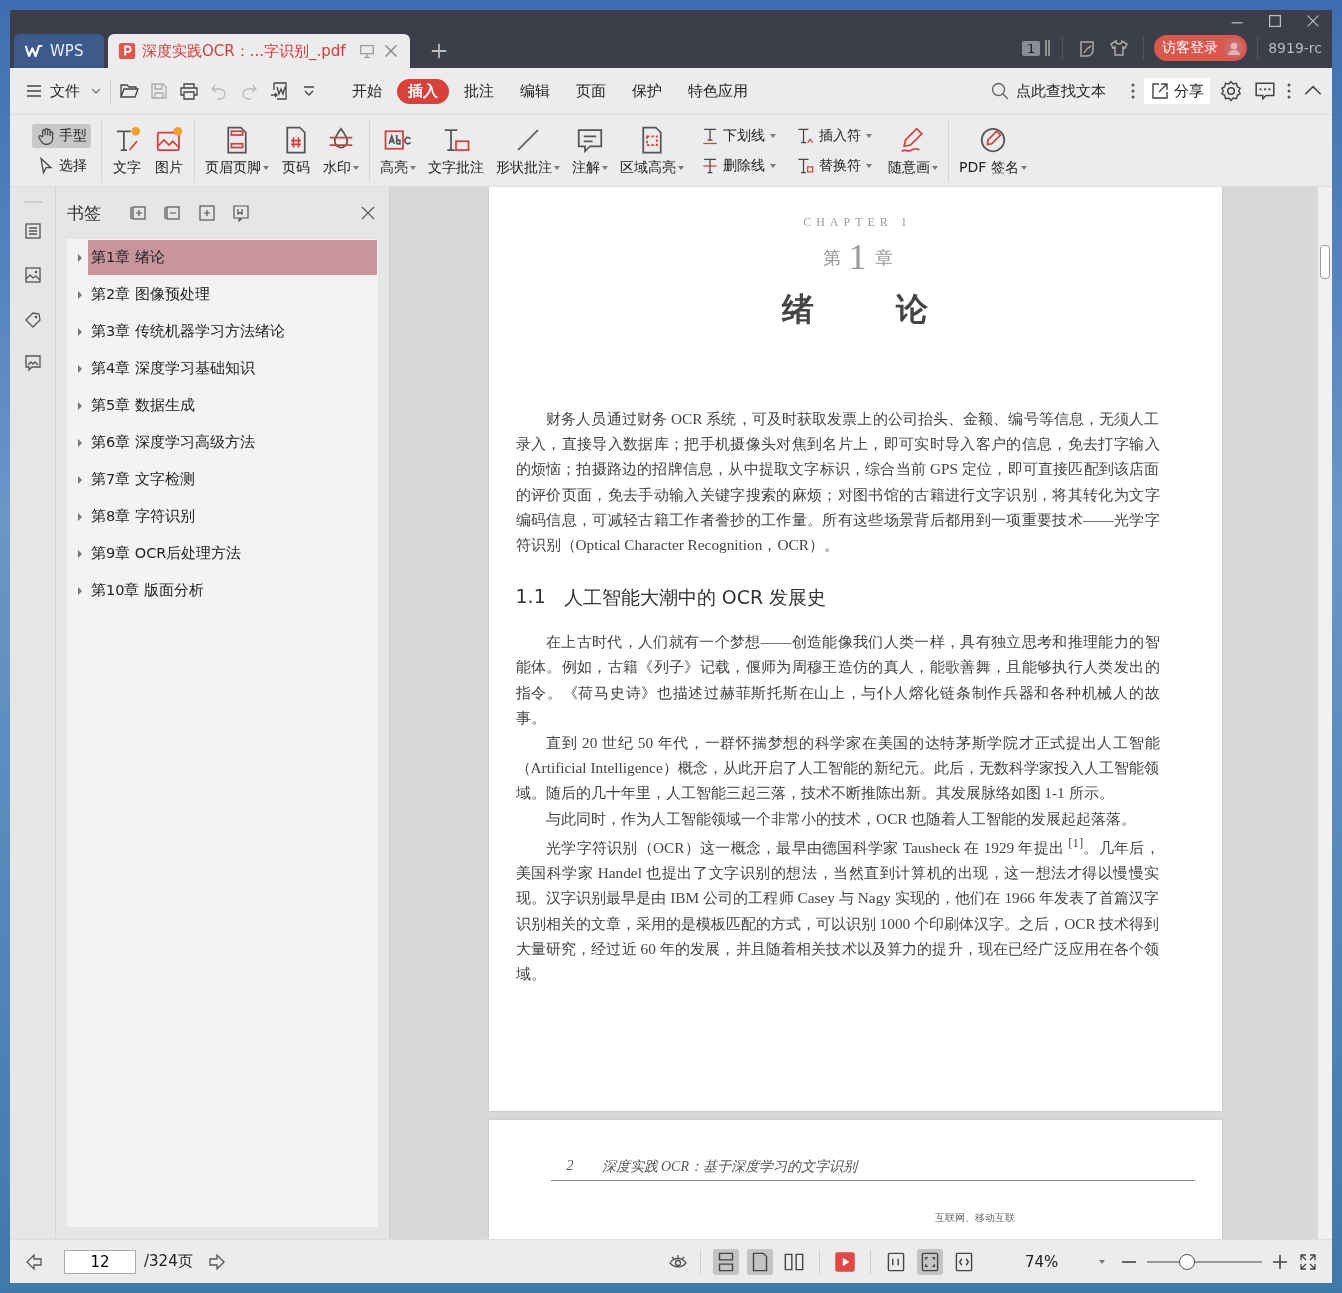 The width and height of the screenshot is (1342, 1293). What do you see at coordinates (391, 51) in the screenshot?
I see `close-icon` at bounding box center [391, 51].